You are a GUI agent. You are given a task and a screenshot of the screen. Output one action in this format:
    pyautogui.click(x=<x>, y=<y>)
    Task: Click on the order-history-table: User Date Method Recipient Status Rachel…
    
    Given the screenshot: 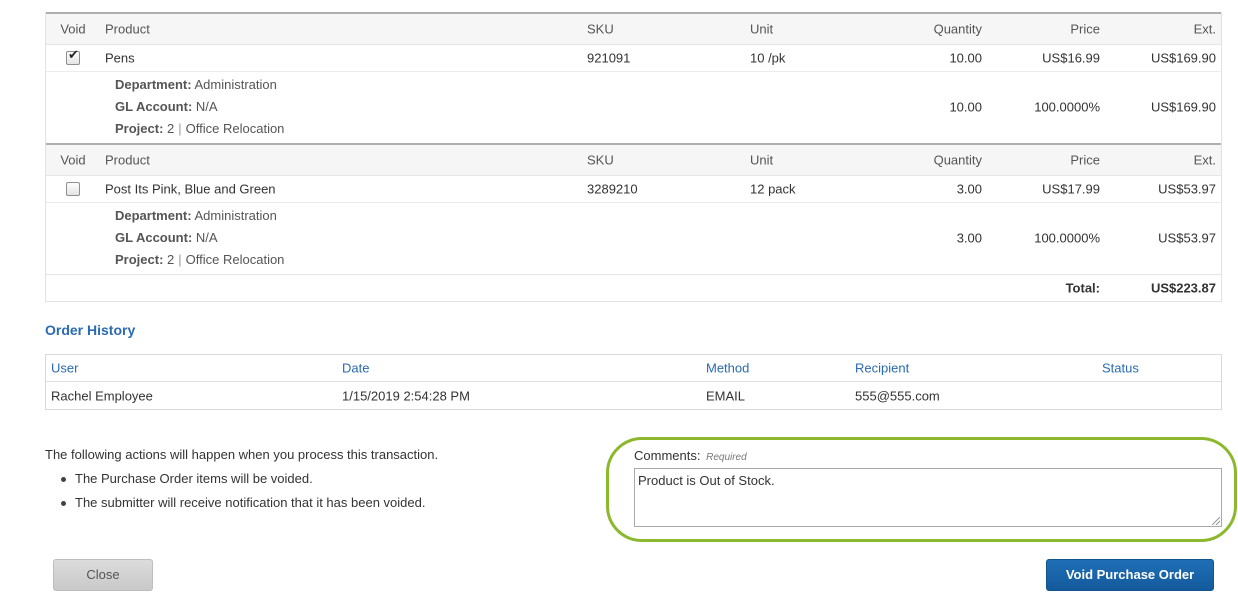 What is the action you would take?
    pyautogui.click(x=633, y=382)
    